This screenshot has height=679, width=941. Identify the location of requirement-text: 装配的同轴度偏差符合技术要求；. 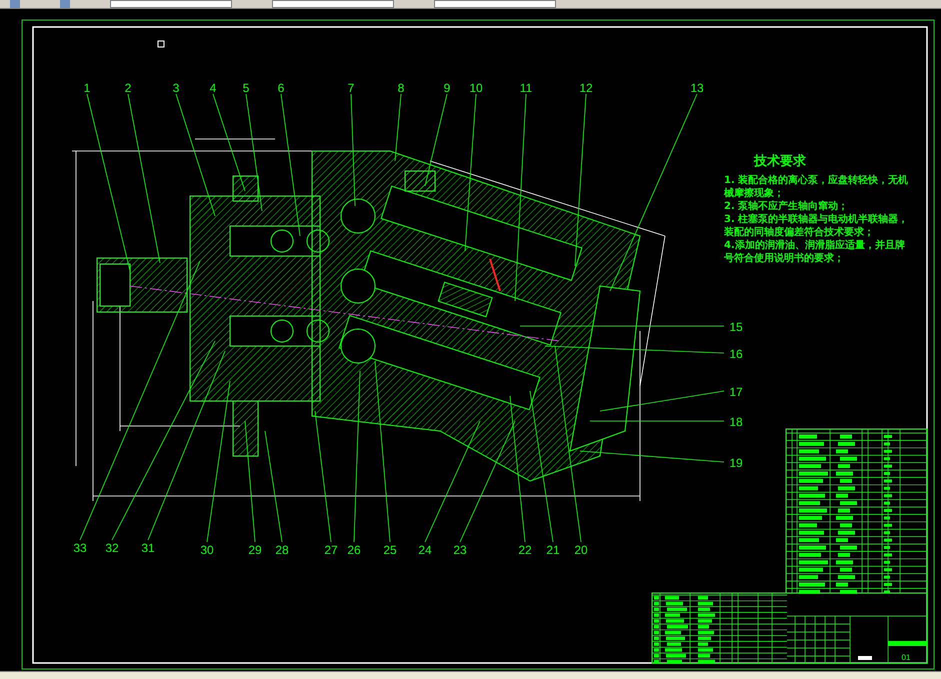
(799, 232).